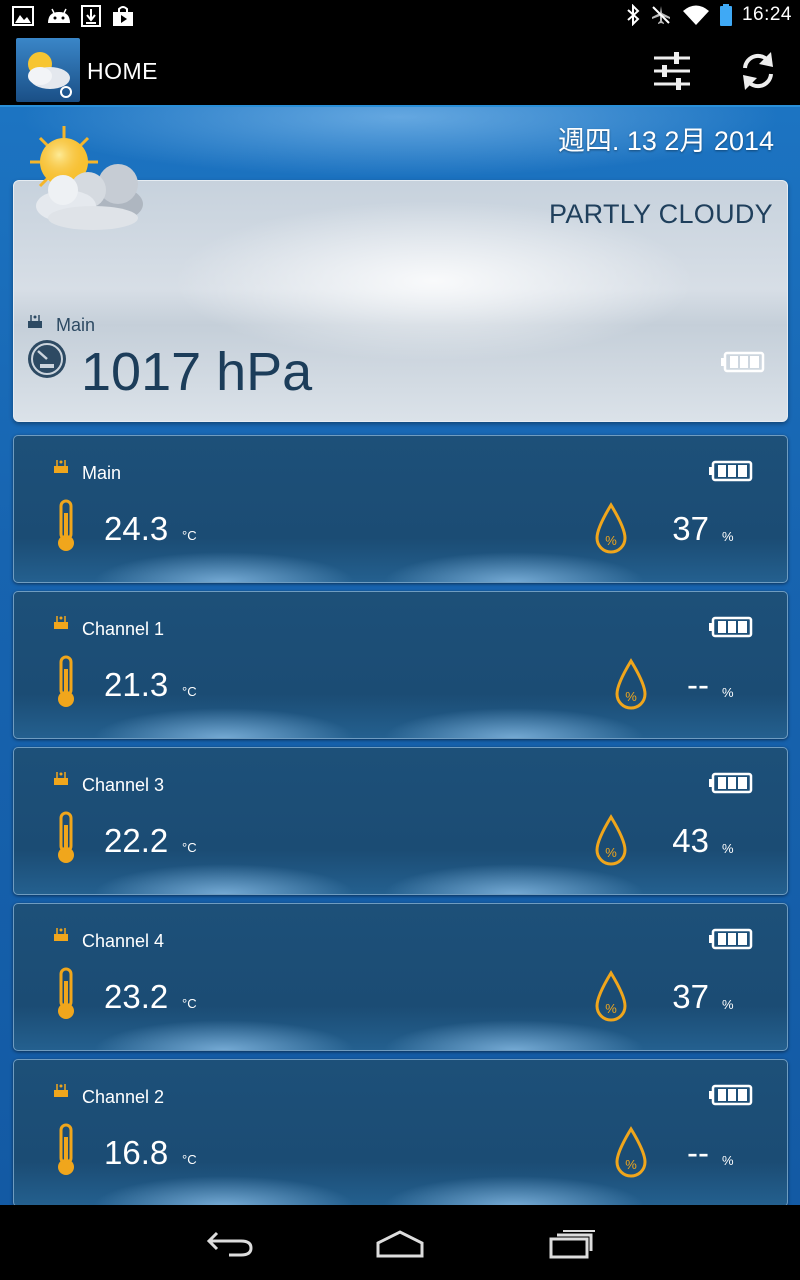  I want to click on barometer-station-label: Main, so click(76, 325).